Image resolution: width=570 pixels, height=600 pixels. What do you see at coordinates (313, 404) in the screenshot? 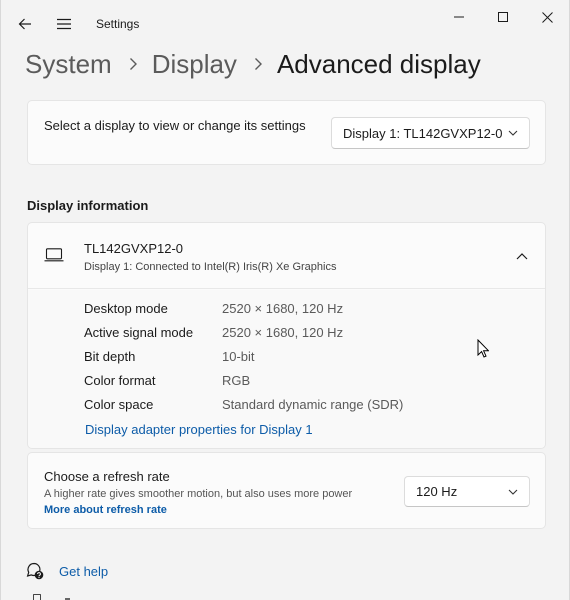
I see `property-value: Standard dynamic range (SDR)` at bounding box center [313, 404].